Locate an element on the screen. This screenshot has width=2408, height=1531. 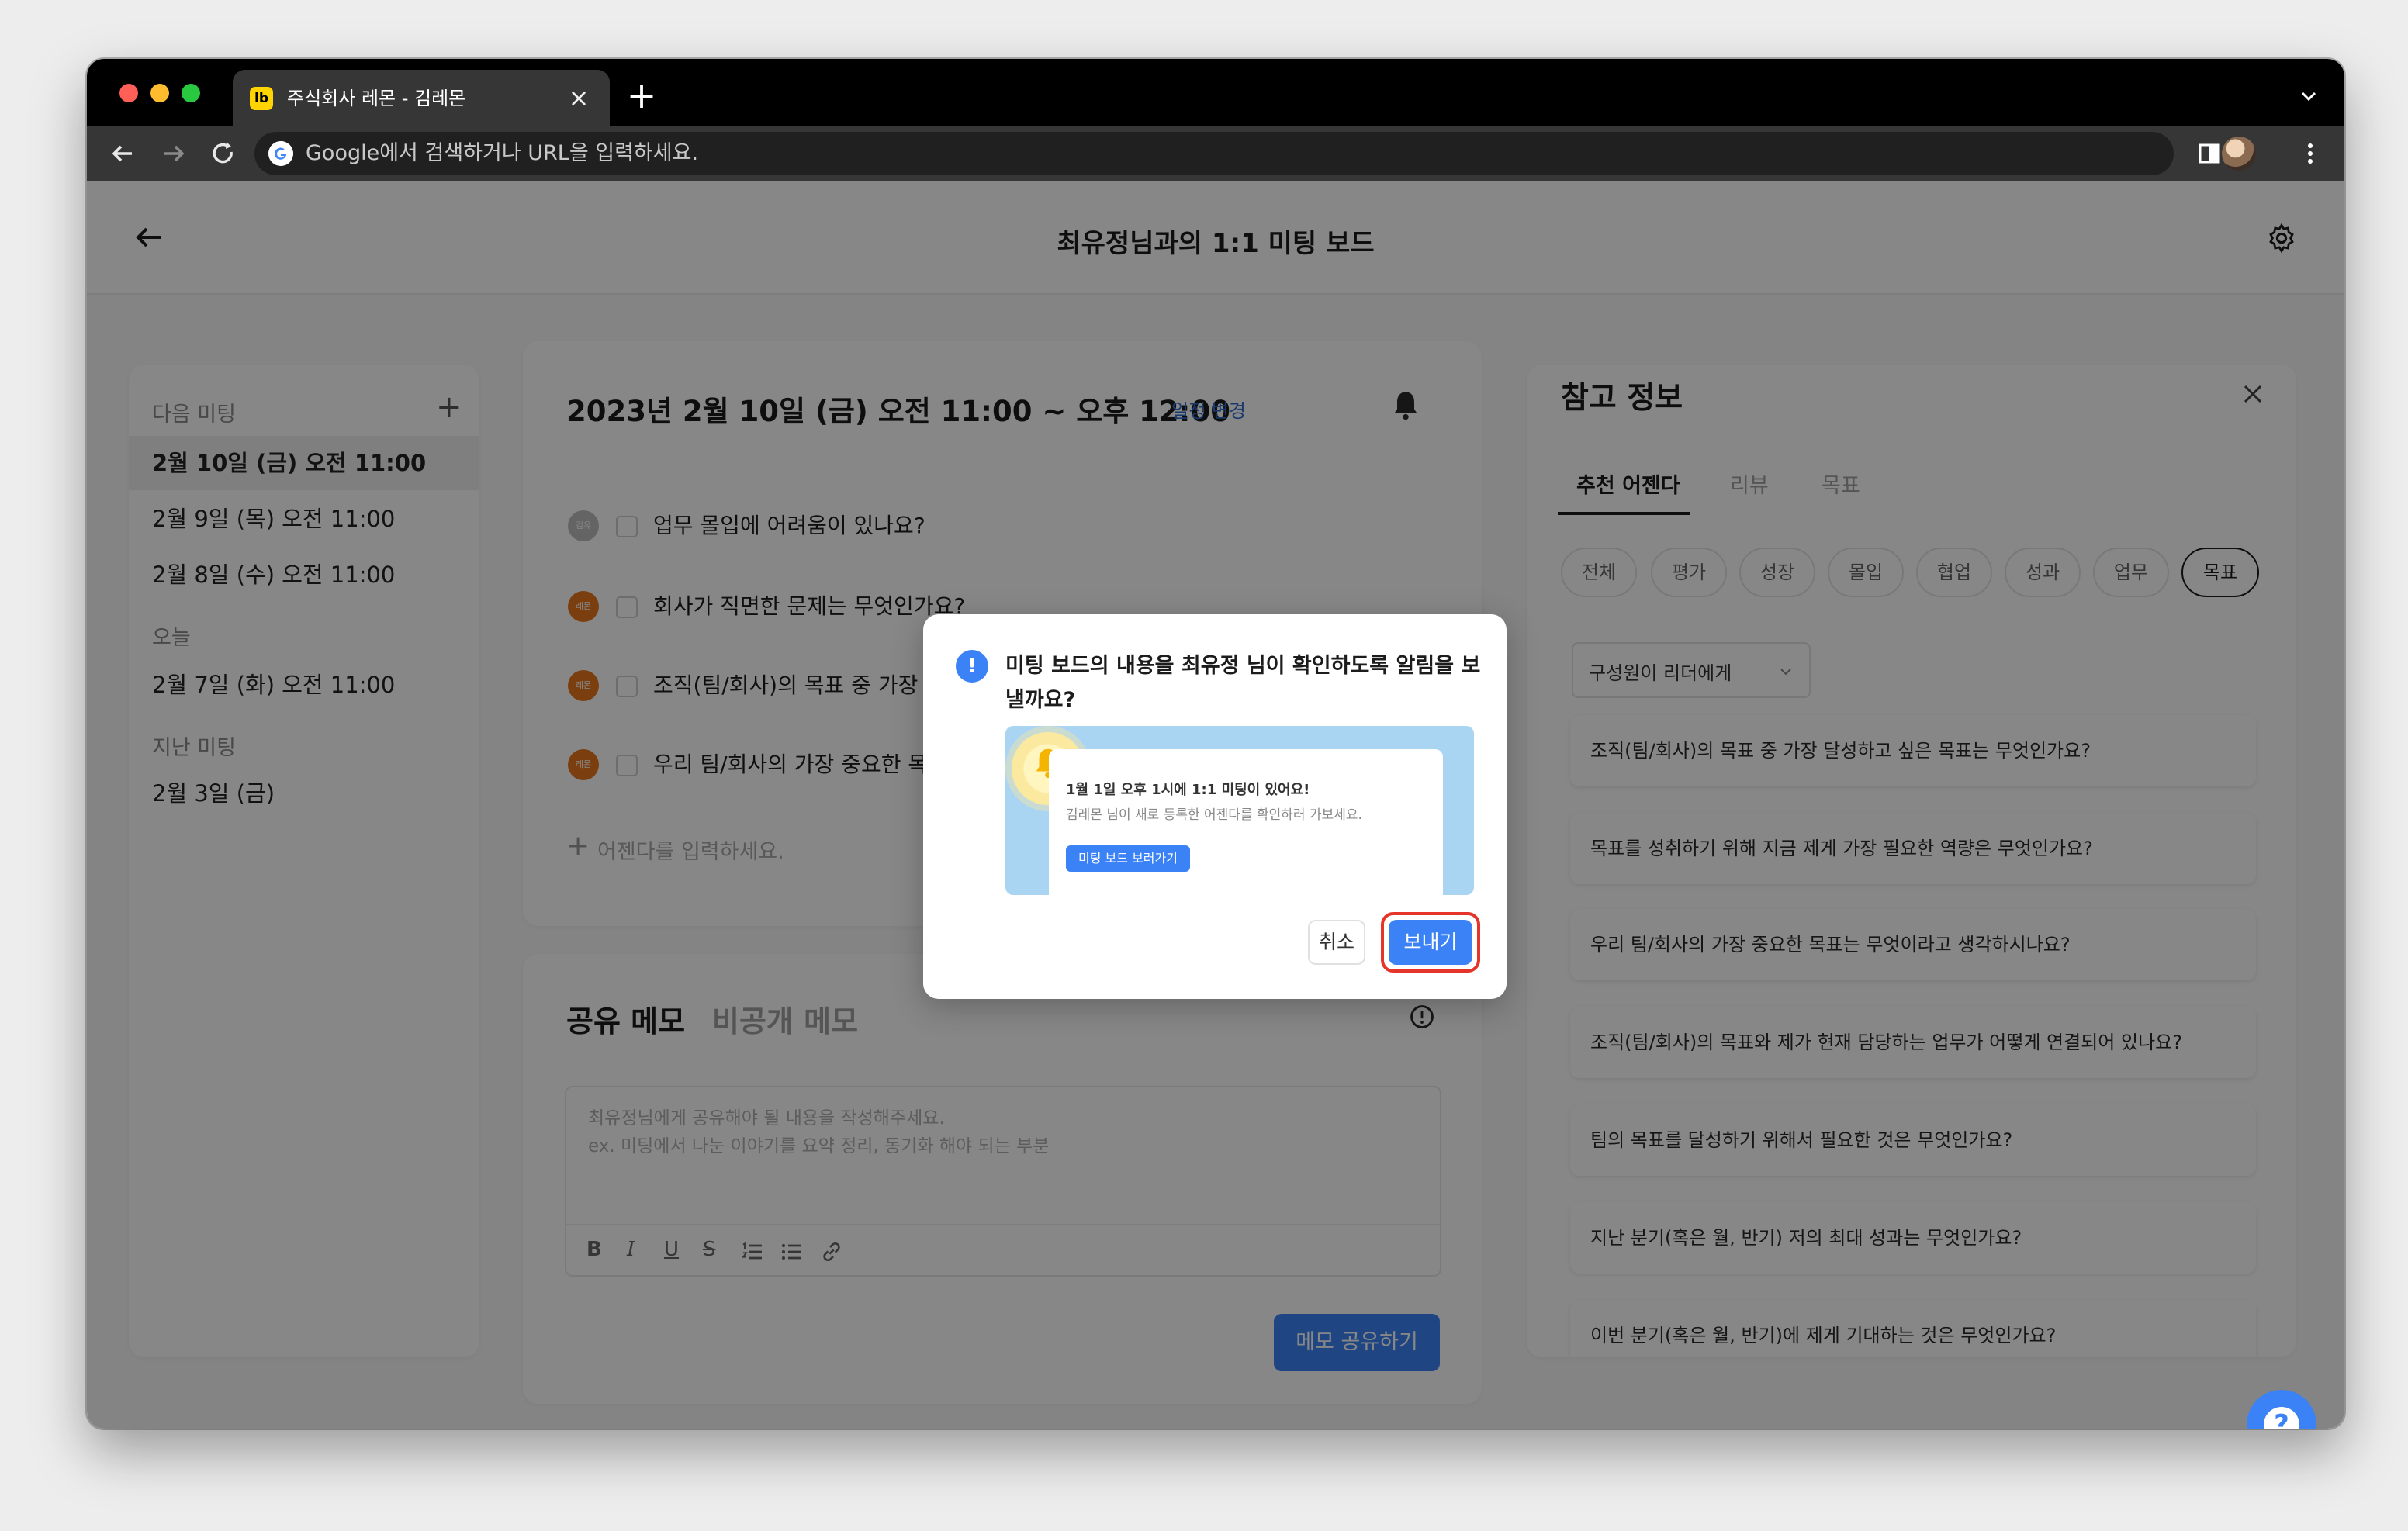
browser-tab: lb 주식회사 레몬 - 김레몬 × is located at coordinates (422, 98).